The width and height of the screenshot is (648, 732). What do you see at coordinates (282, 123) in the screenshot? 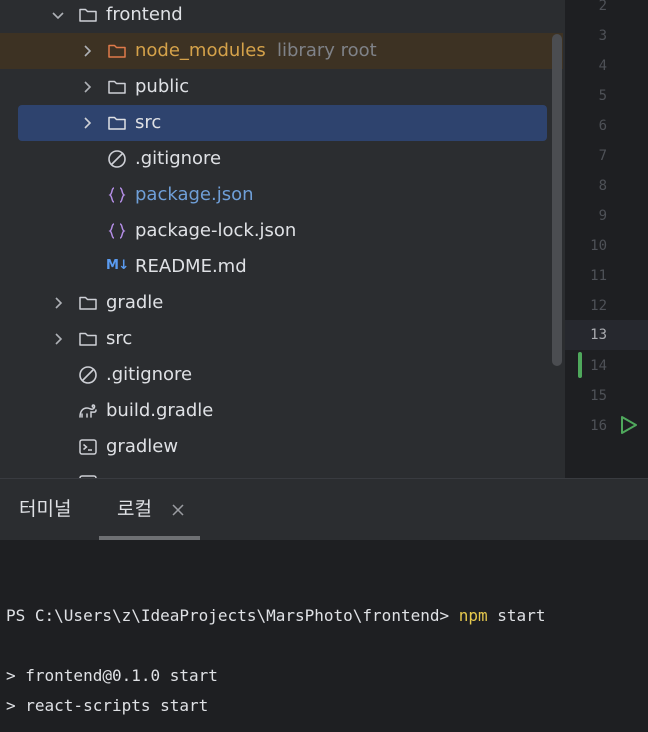
I see `tree-item-src-selected: src` at bounding box center [282, 123].